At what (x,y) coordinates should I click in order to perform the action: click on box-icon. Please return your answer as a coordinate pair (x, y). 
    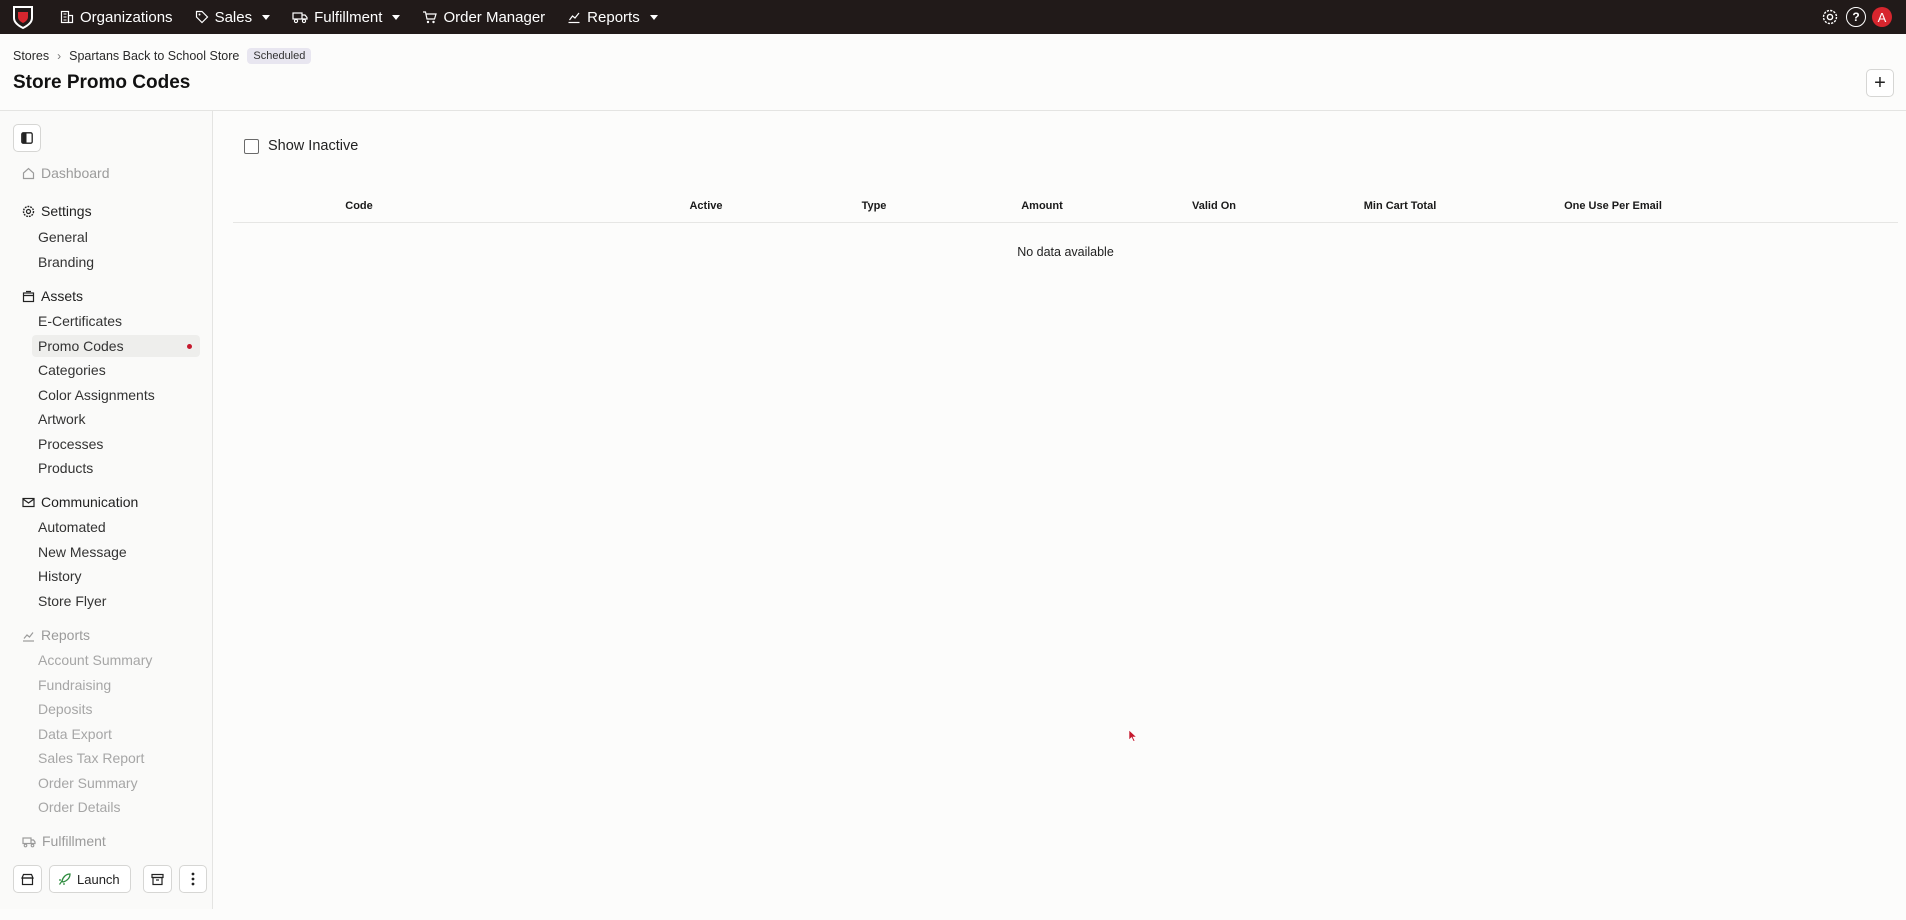
    Looking at the image, I should click on (28, 296).